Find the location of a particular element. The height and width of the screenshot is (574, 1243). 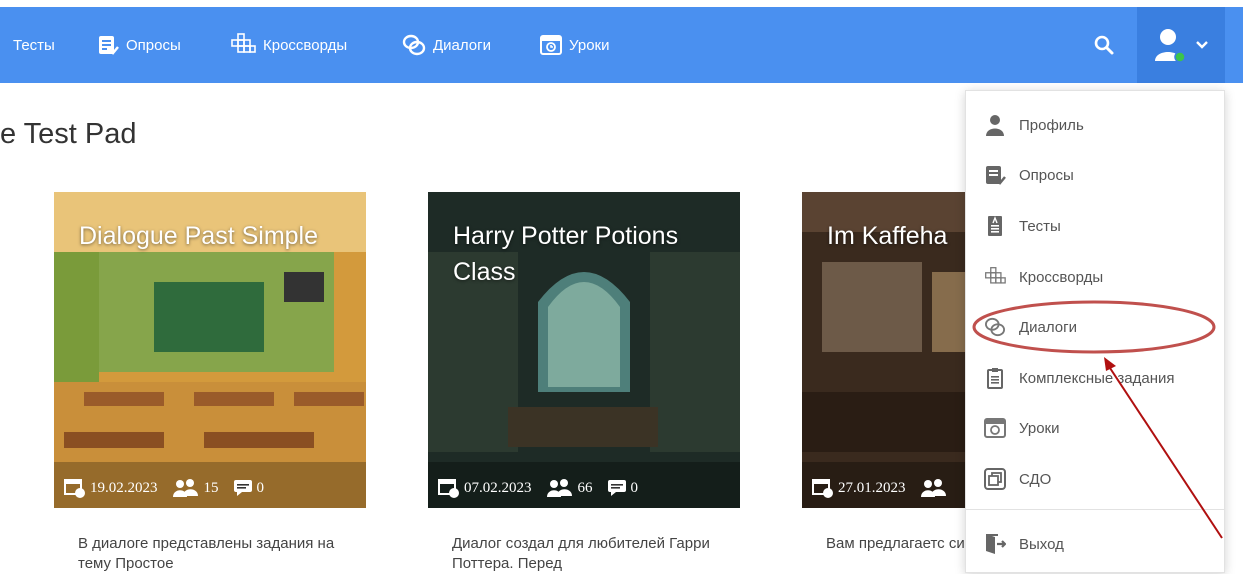

page-title: e Test Pad is located at coordinates (68, 134).